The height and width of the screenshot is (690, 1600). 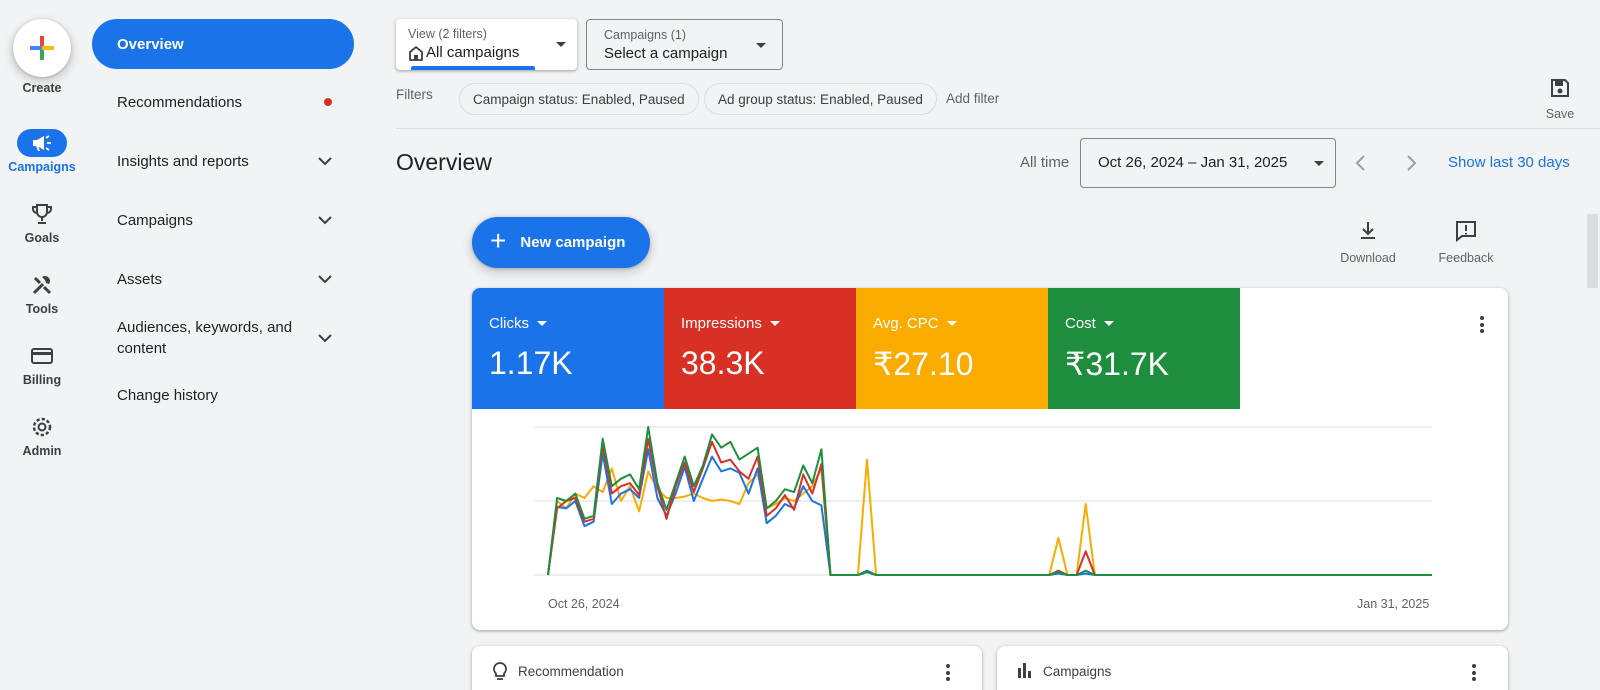 What do you see at coordinates (167, 395) in the screenshot?
I see `nav-label-change-history: Change history` at bounding box center [167, 395].